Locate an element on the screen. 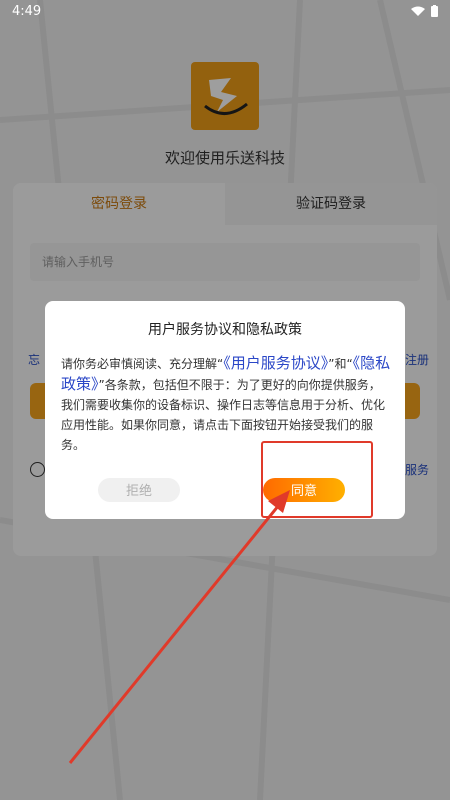 This screenshot has width=450, height=800. body-text-and: ”和“ is located at coordinates (340, 364).